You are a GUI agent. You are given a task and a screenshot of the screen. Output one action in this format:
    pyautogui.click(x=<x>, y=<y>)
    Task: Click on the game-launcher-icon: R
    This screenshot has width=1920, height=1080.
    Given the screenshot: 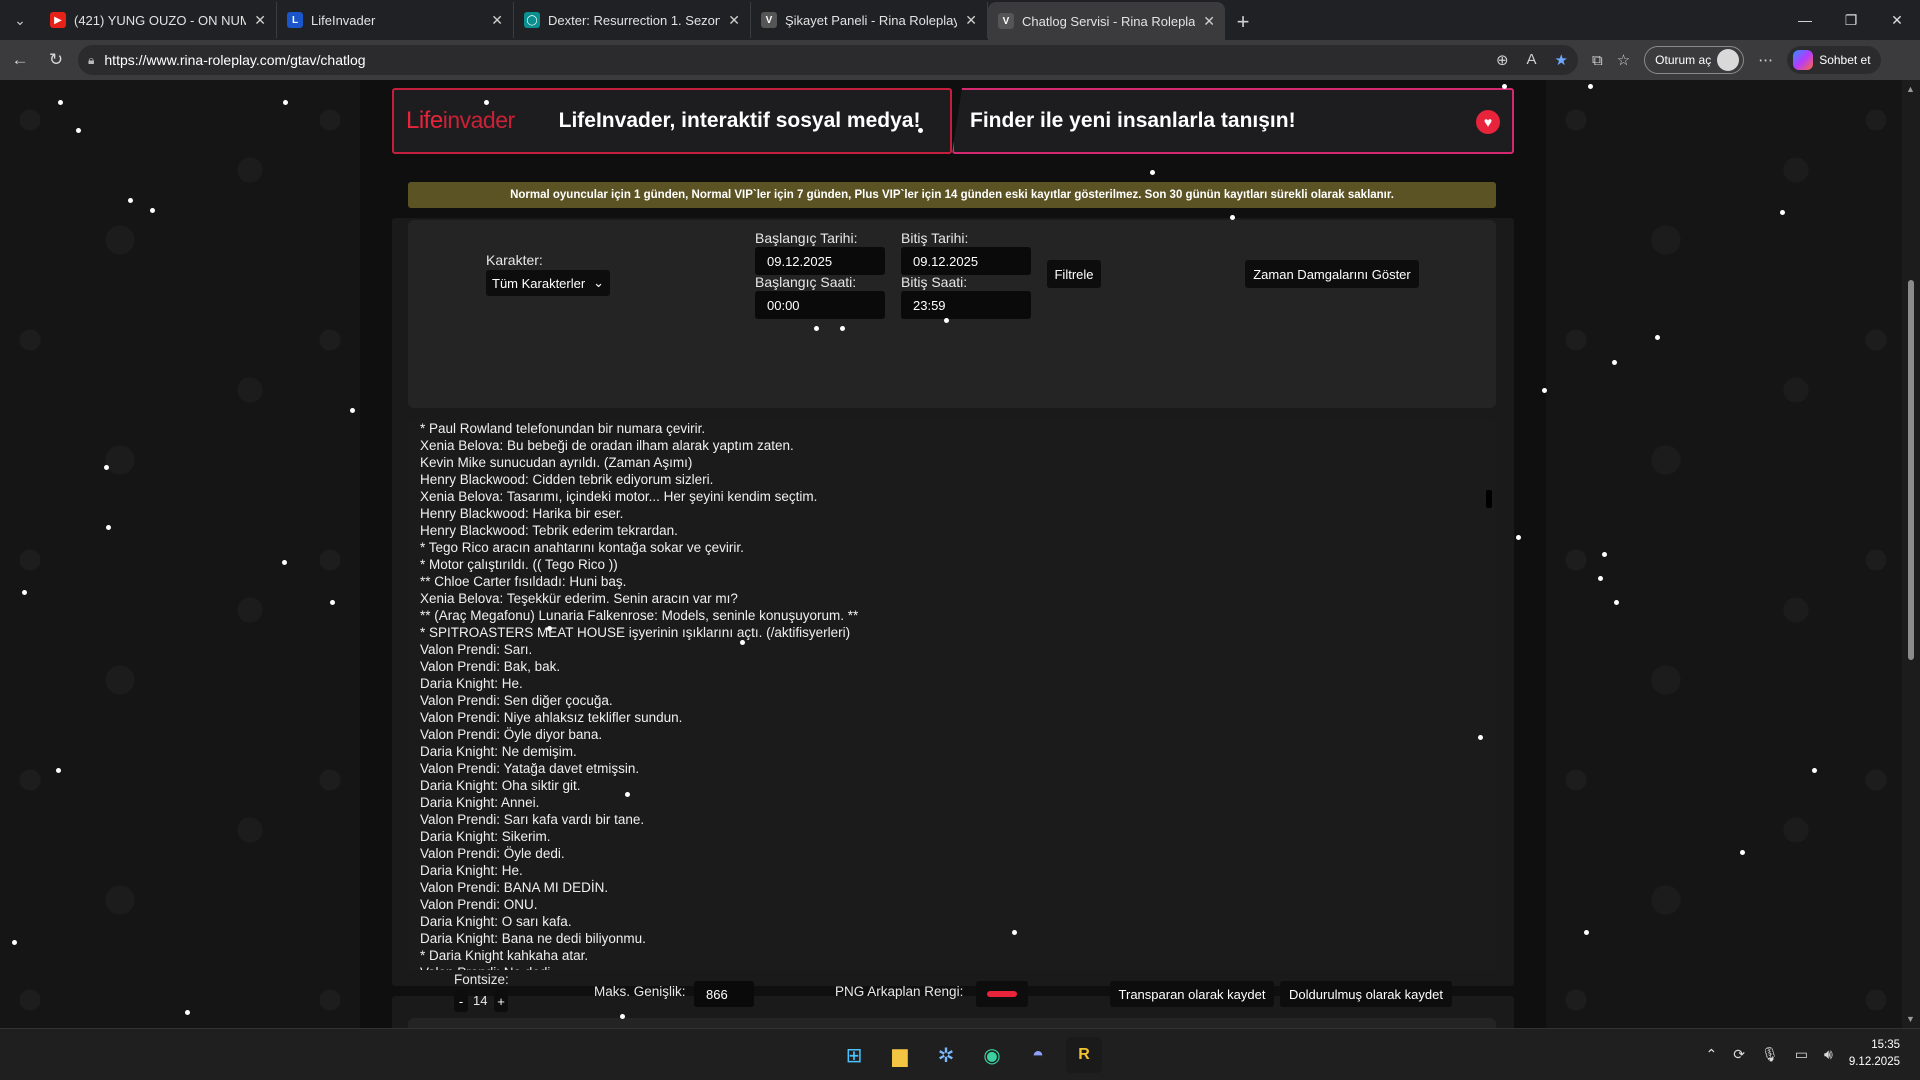 What is the action you would take?
    pyautogui.click(x=1084, y=1055)
    